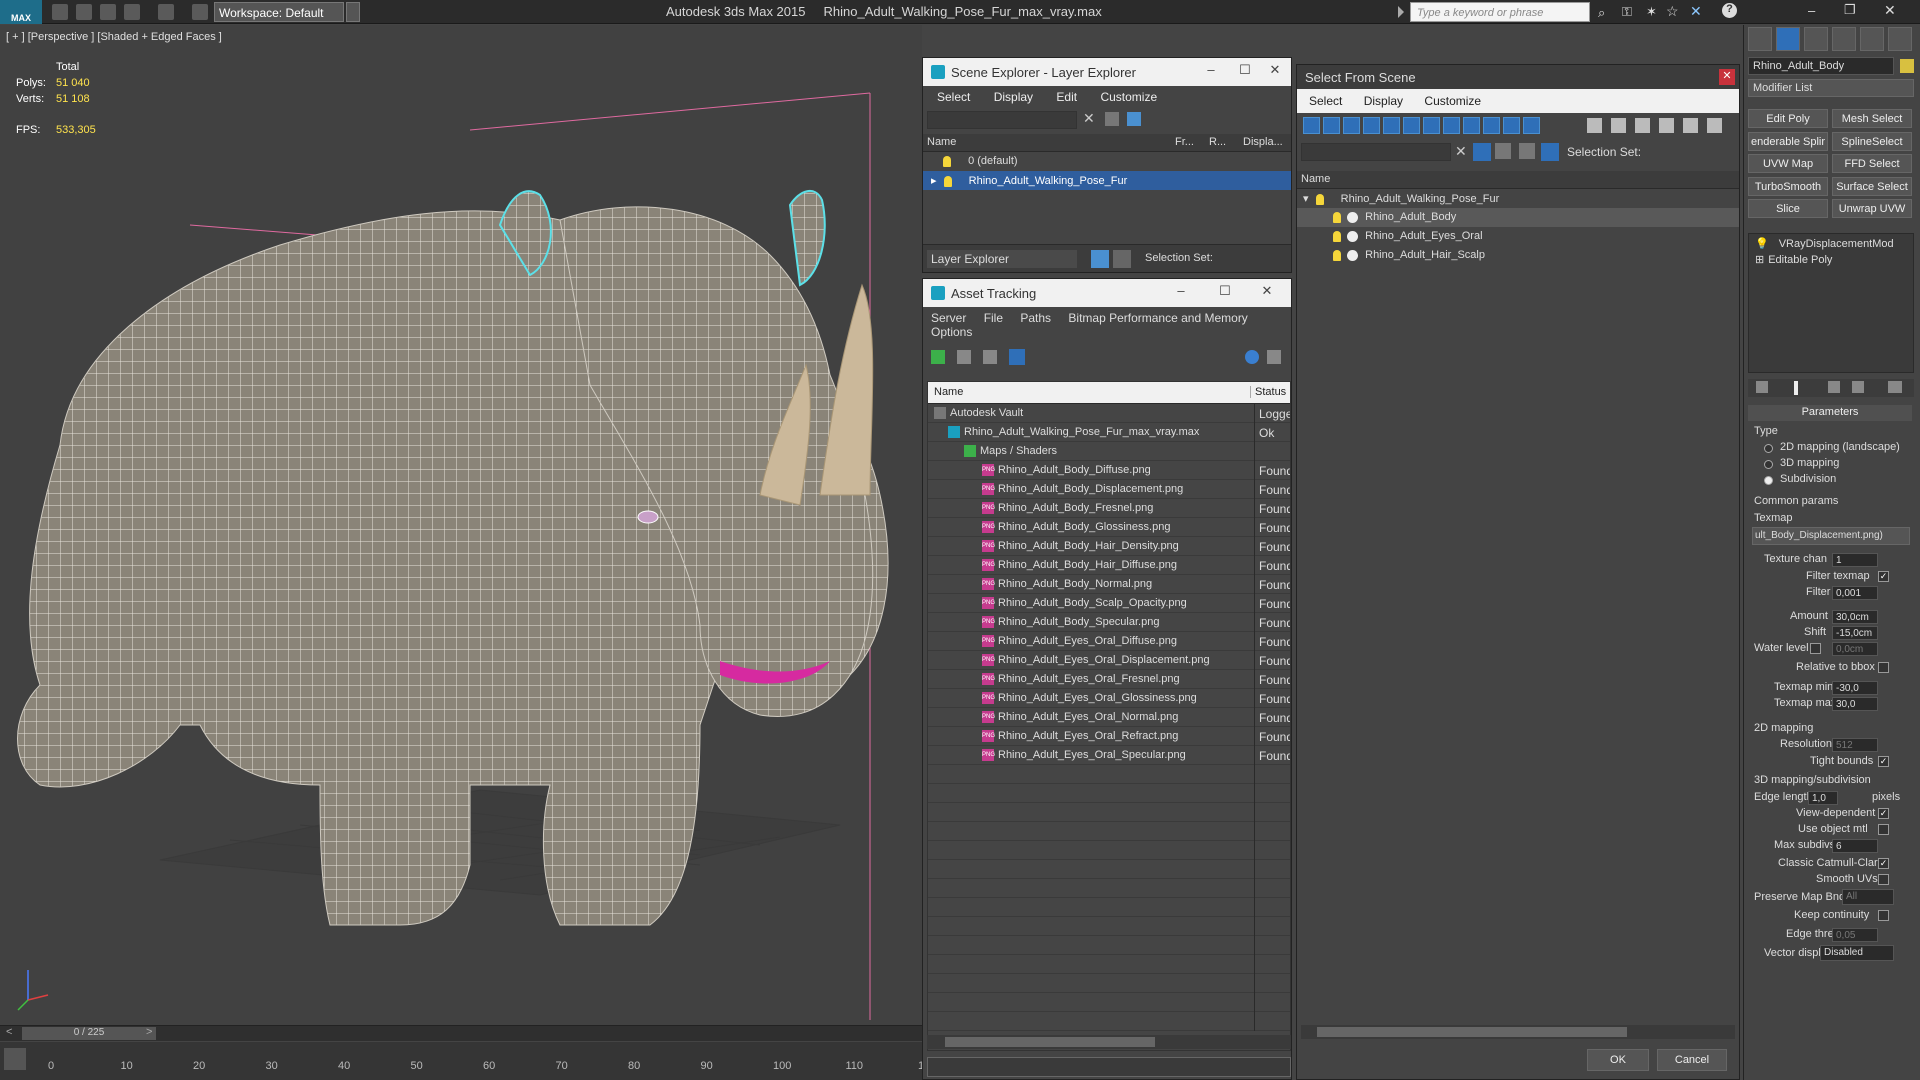  I want to click on radio-3d-mapping, so click(1768, 464).